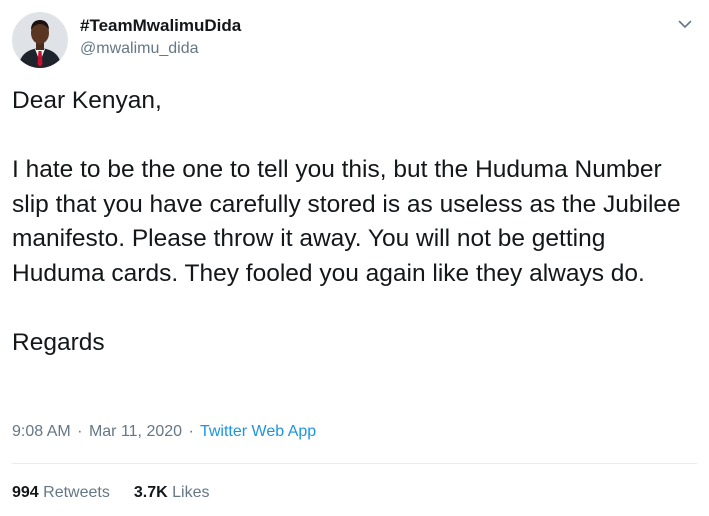 Image resolution: width=709 pixels, height=516 pixels. I want to click on likes-count: 3.7K, so click(150, 492).